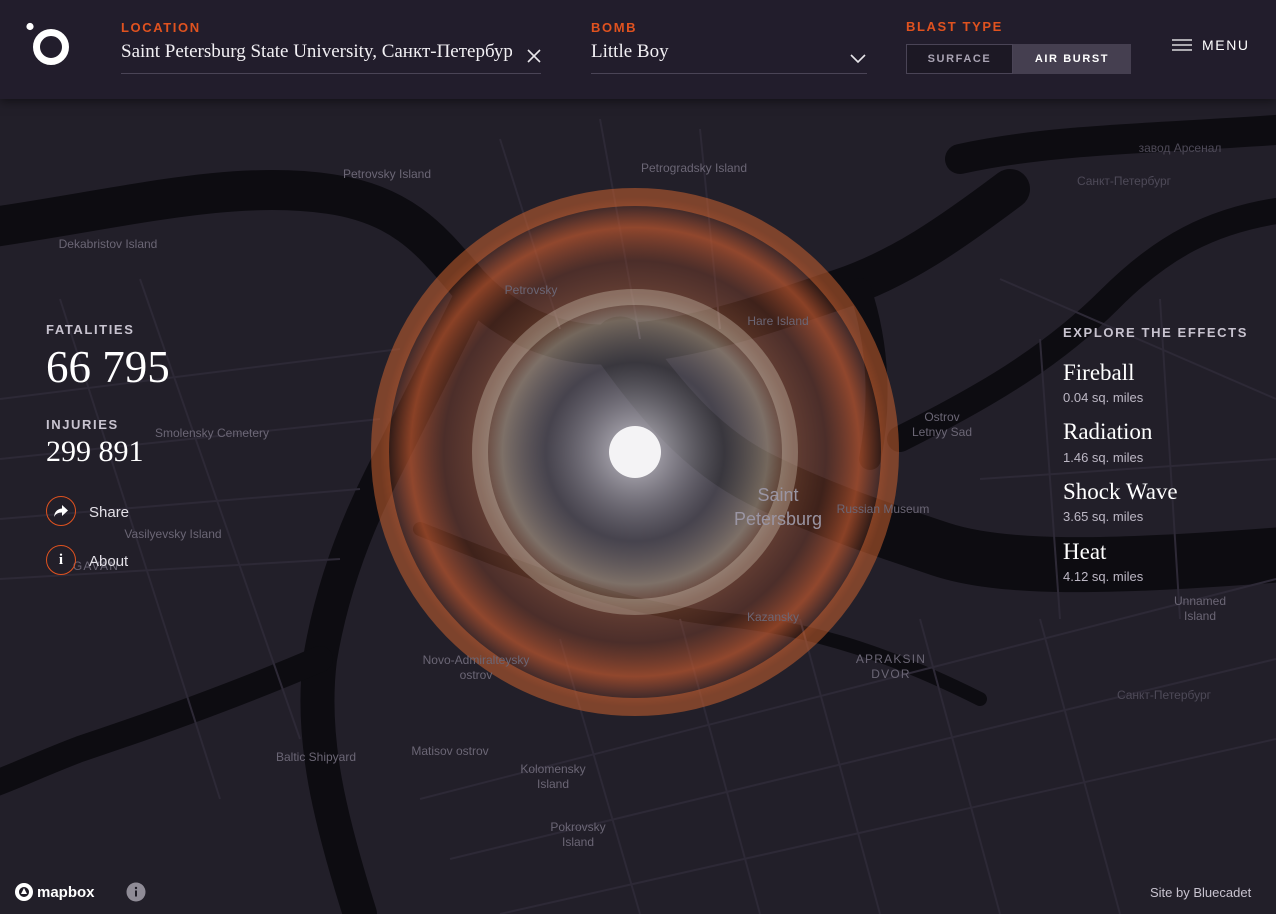  I want to click on surface-button: SURFACE, so click(959, 59).